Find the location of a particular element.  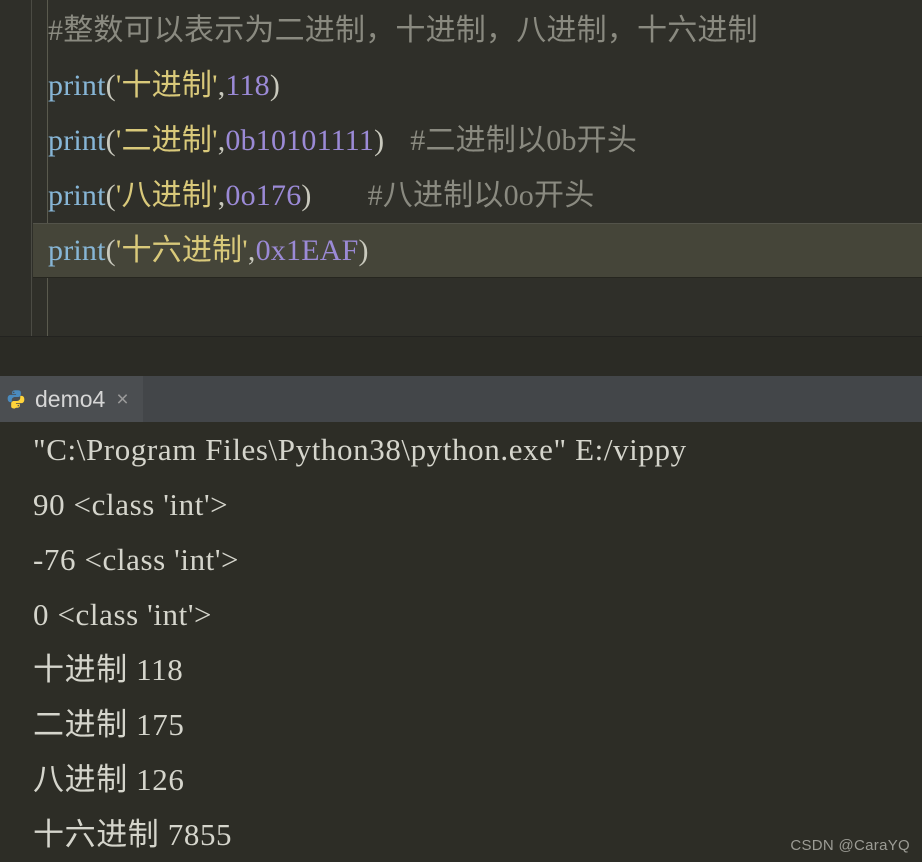

comma: , is located at coordinates (251, 250).